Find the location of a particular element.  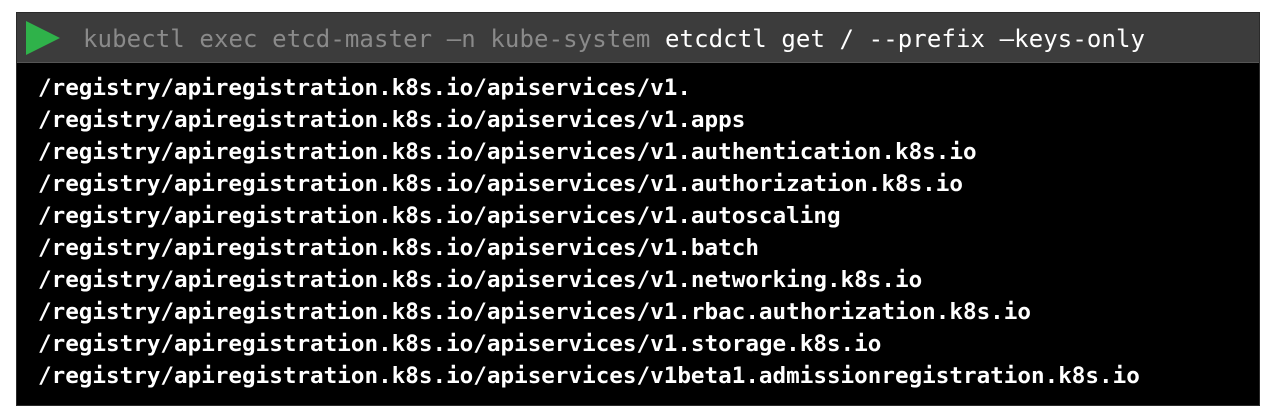

play-icon is located at coordinates (43, 38).